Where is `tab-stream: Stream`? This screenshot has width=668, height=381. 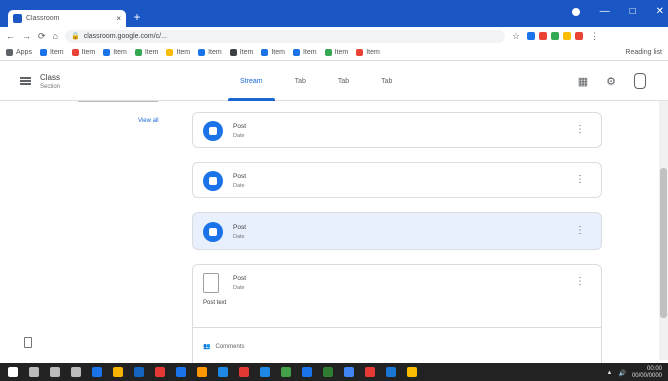 tab-stream: Stream is located at coordinates (251, 81).